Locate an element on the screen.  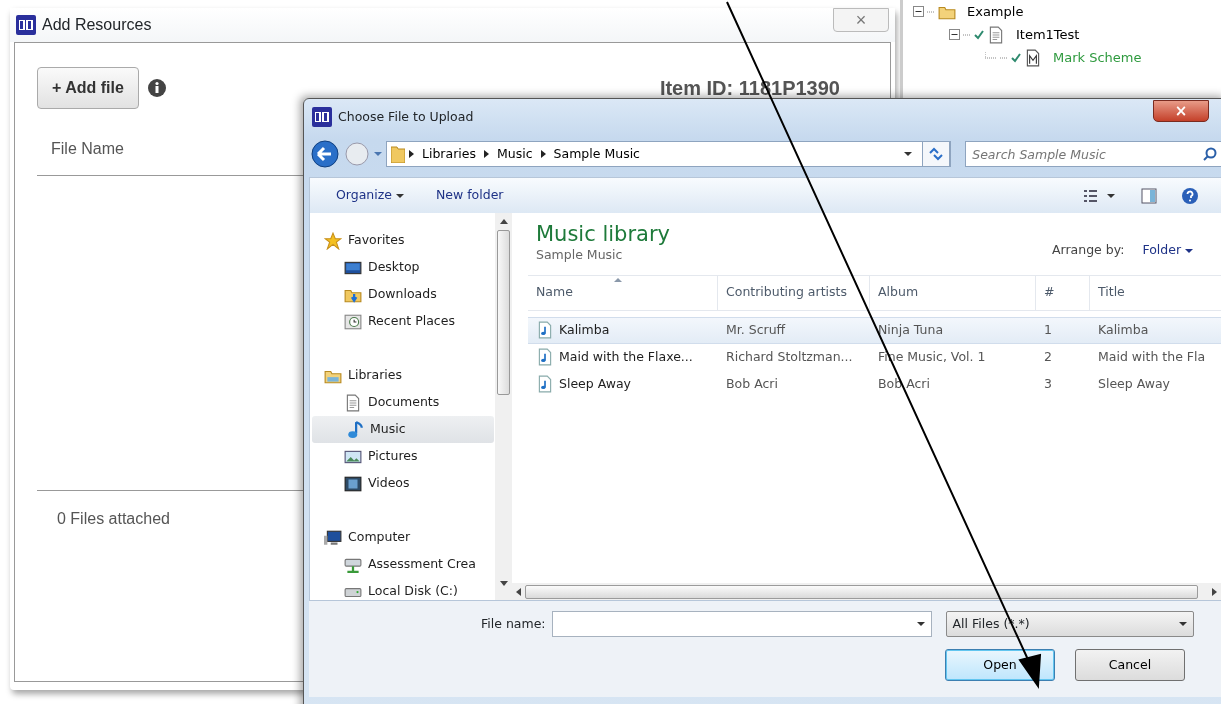
table-cell: Mr. Scruff is located at coordinates (794, 330).